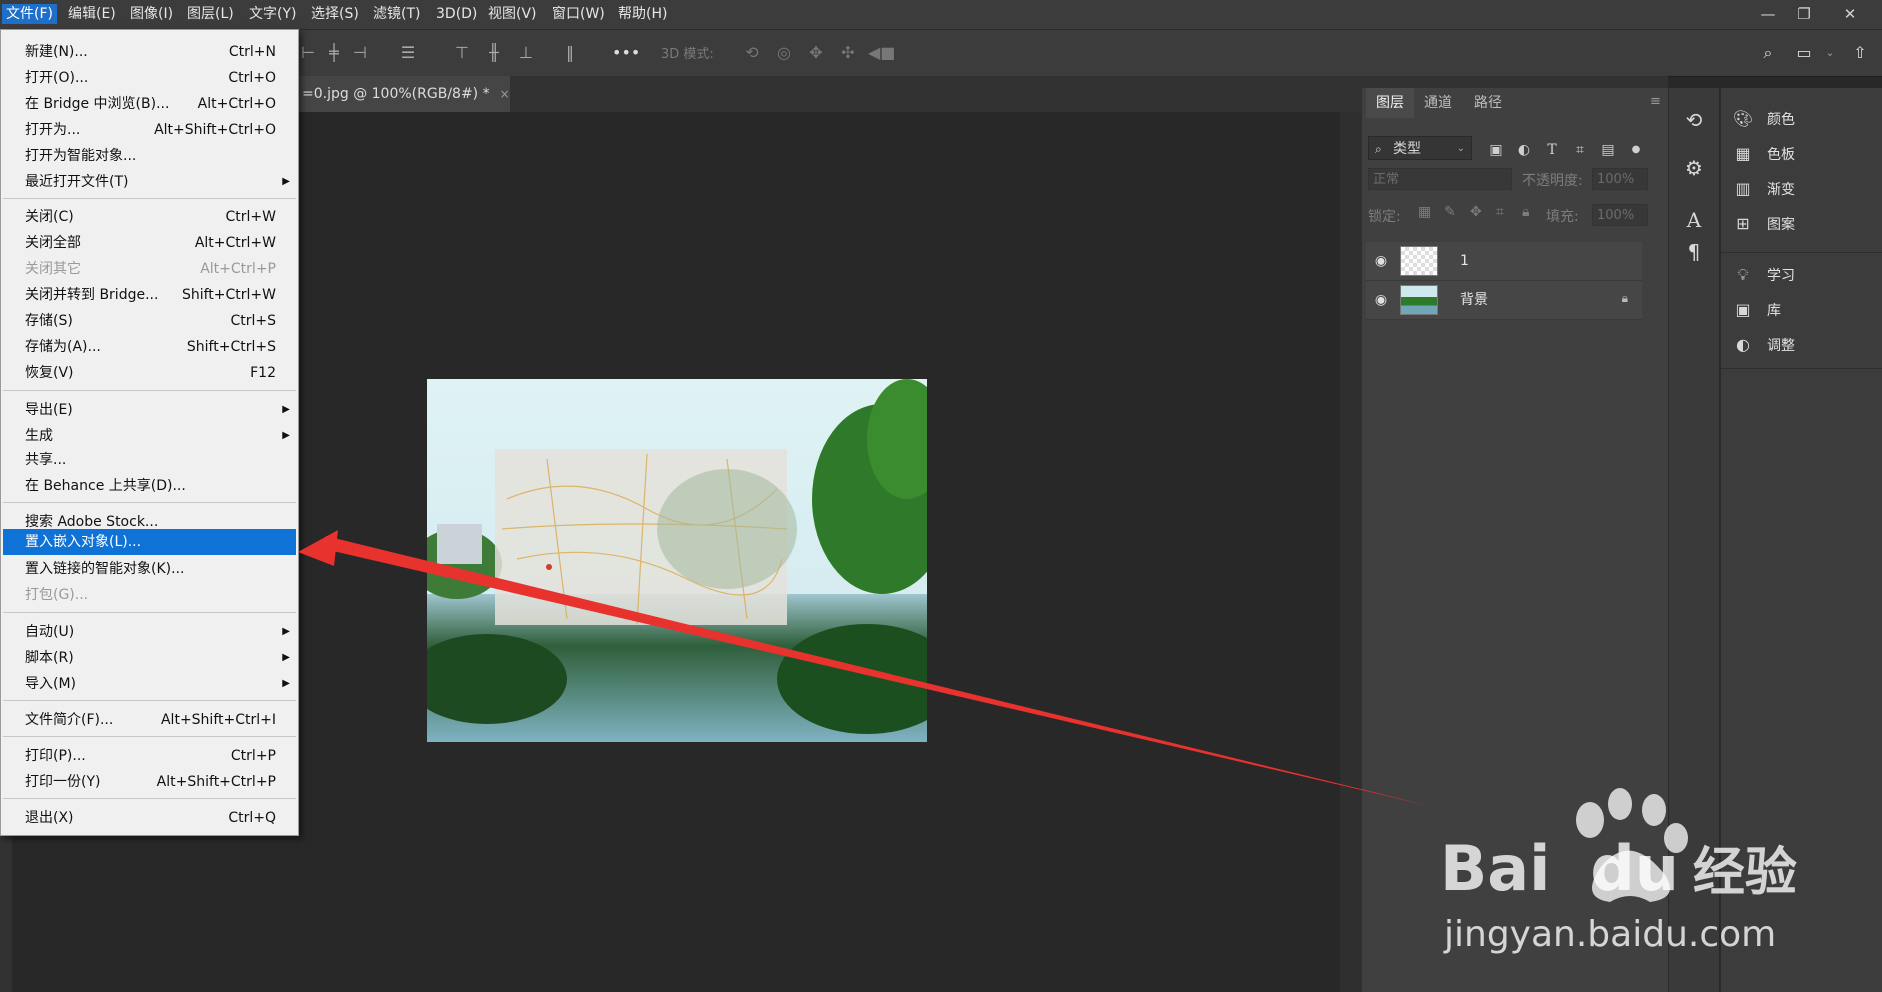 This screenshot has height=992, width=1882. What do you see at coordinates (1580, 150) in the screenshot?
I see `filter-shape-icon: ⌗` at bounding box center [1580, 150].